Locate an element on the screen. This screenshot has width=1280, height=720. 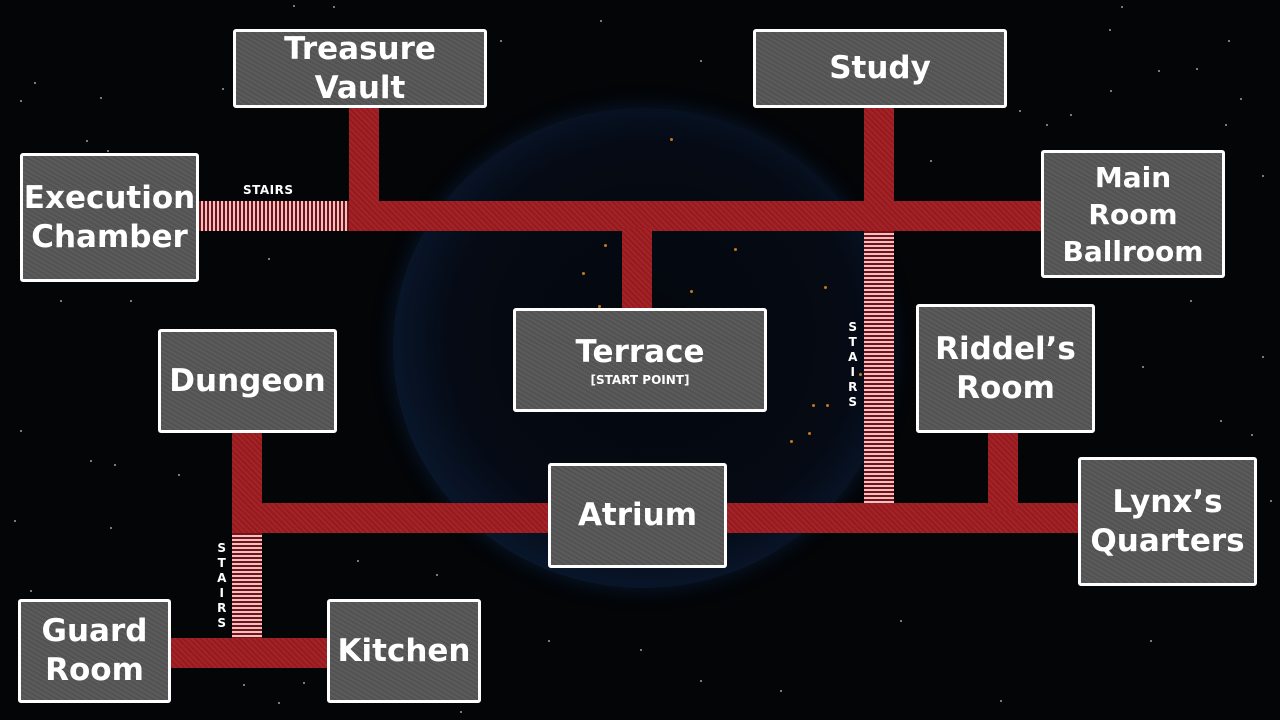
room-execution-chamber: Execution Chamber is located at coordinates (109, 217).